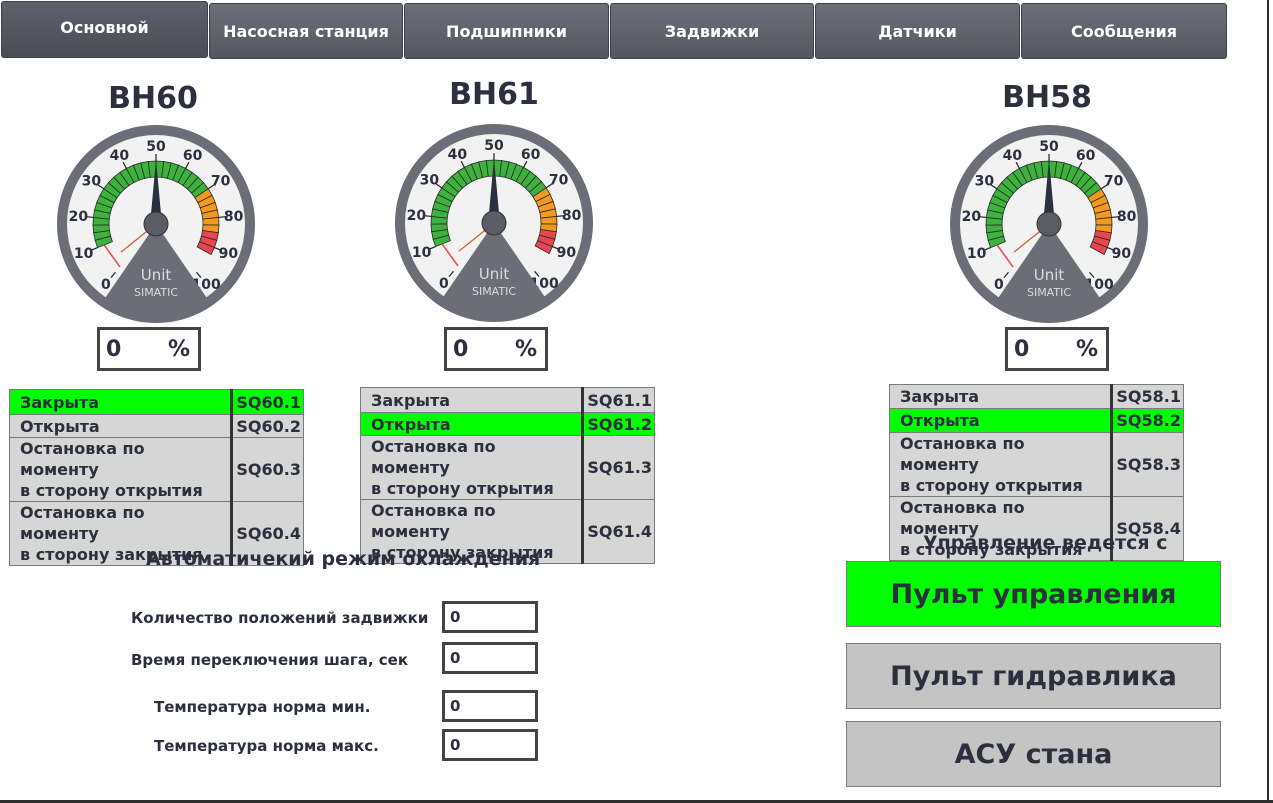 This screenshot has height=803, width=1273. Describe the element at coordinates (917, 31) in the screenshot. I see `tab-sensors: Датчики` at that location.